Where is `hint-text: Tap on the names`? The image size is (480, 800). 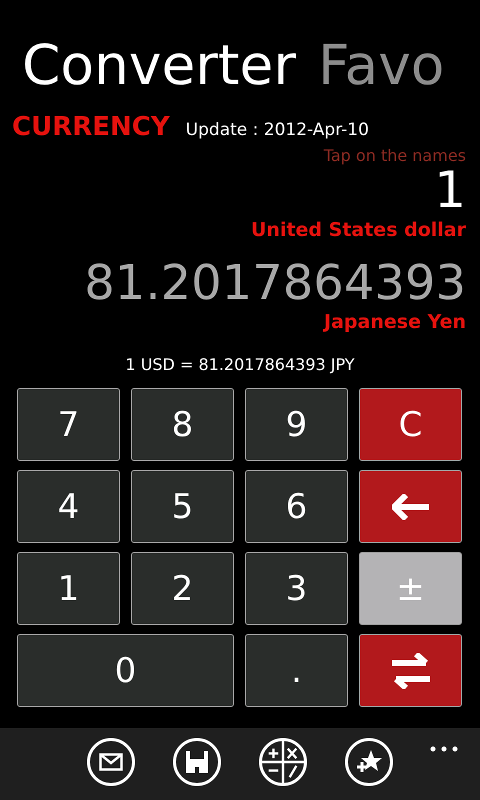 hint-text: Tap on the names is located at coordinates (394, 155).